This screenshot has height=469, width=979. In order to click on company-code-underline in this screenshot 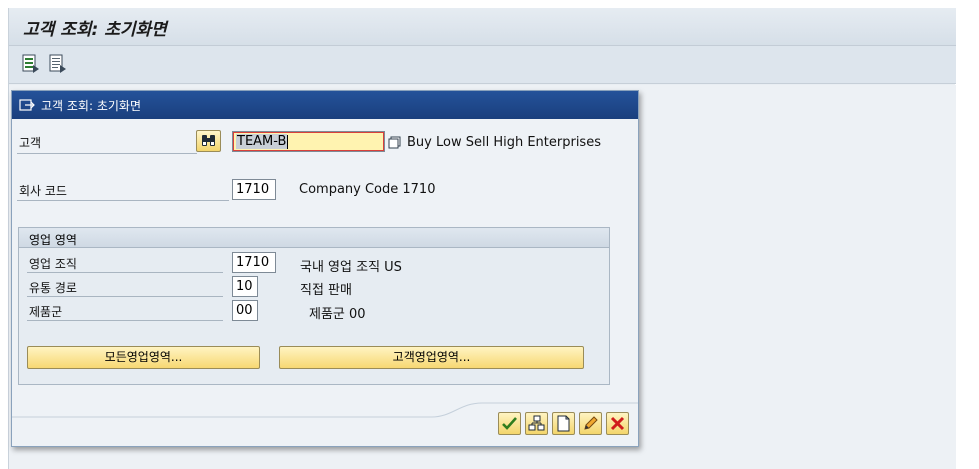, I will do `click(123, 200)`.